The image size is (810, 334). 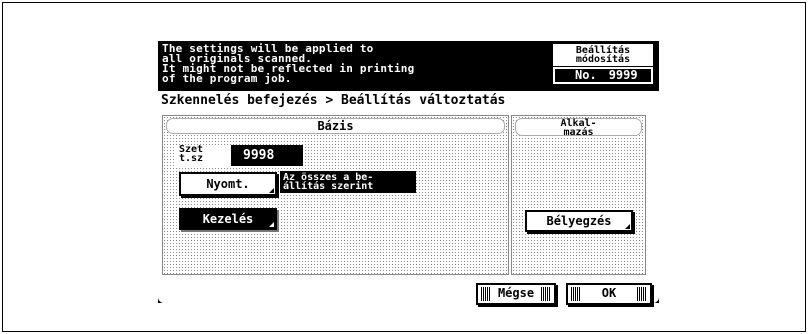 What do you see at coordinates (578, 195) in the screenshot?
I see `application-panel: Alkal- mazás Bélyegzés` at bounding box center [578, 195].